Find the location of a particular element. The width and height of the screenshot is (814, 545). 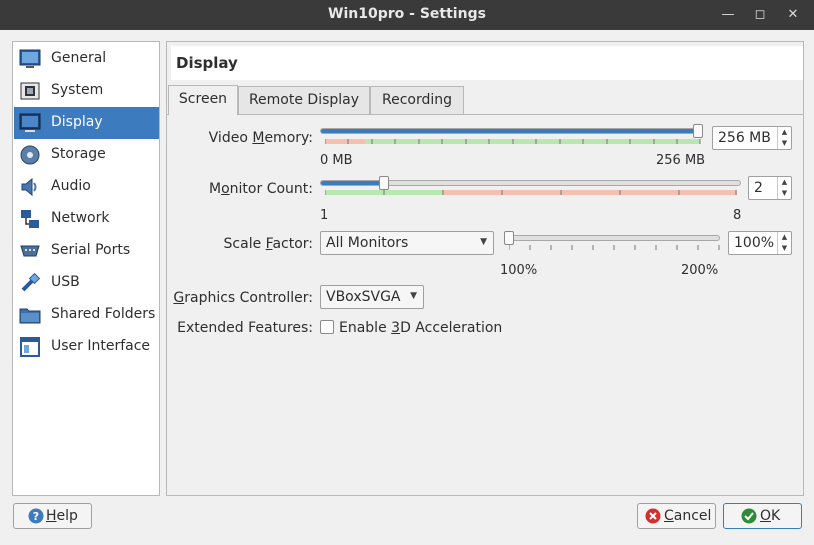

scale-factor-min-label: 100% is located at coordinates (519, 270).